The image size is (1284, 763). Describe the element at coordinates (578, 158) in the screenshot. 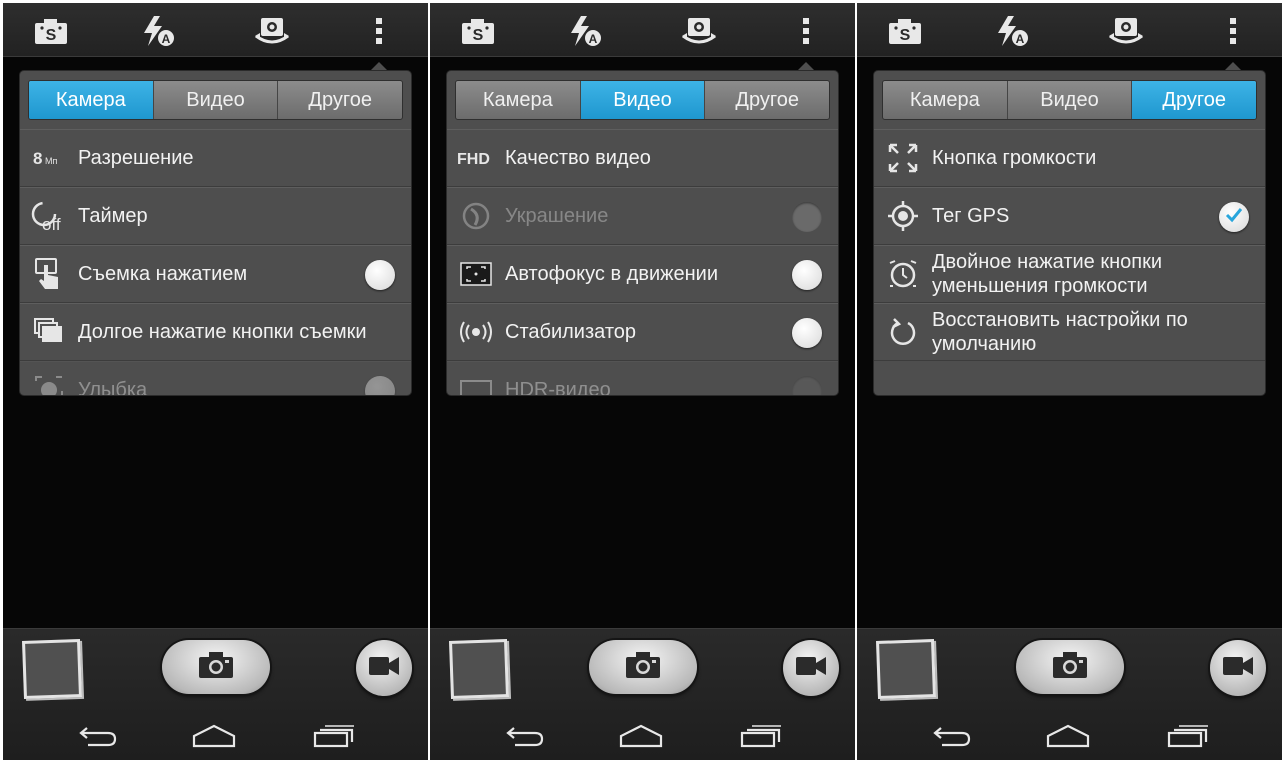

I see `settings-row-label: Качество видео` at that location.